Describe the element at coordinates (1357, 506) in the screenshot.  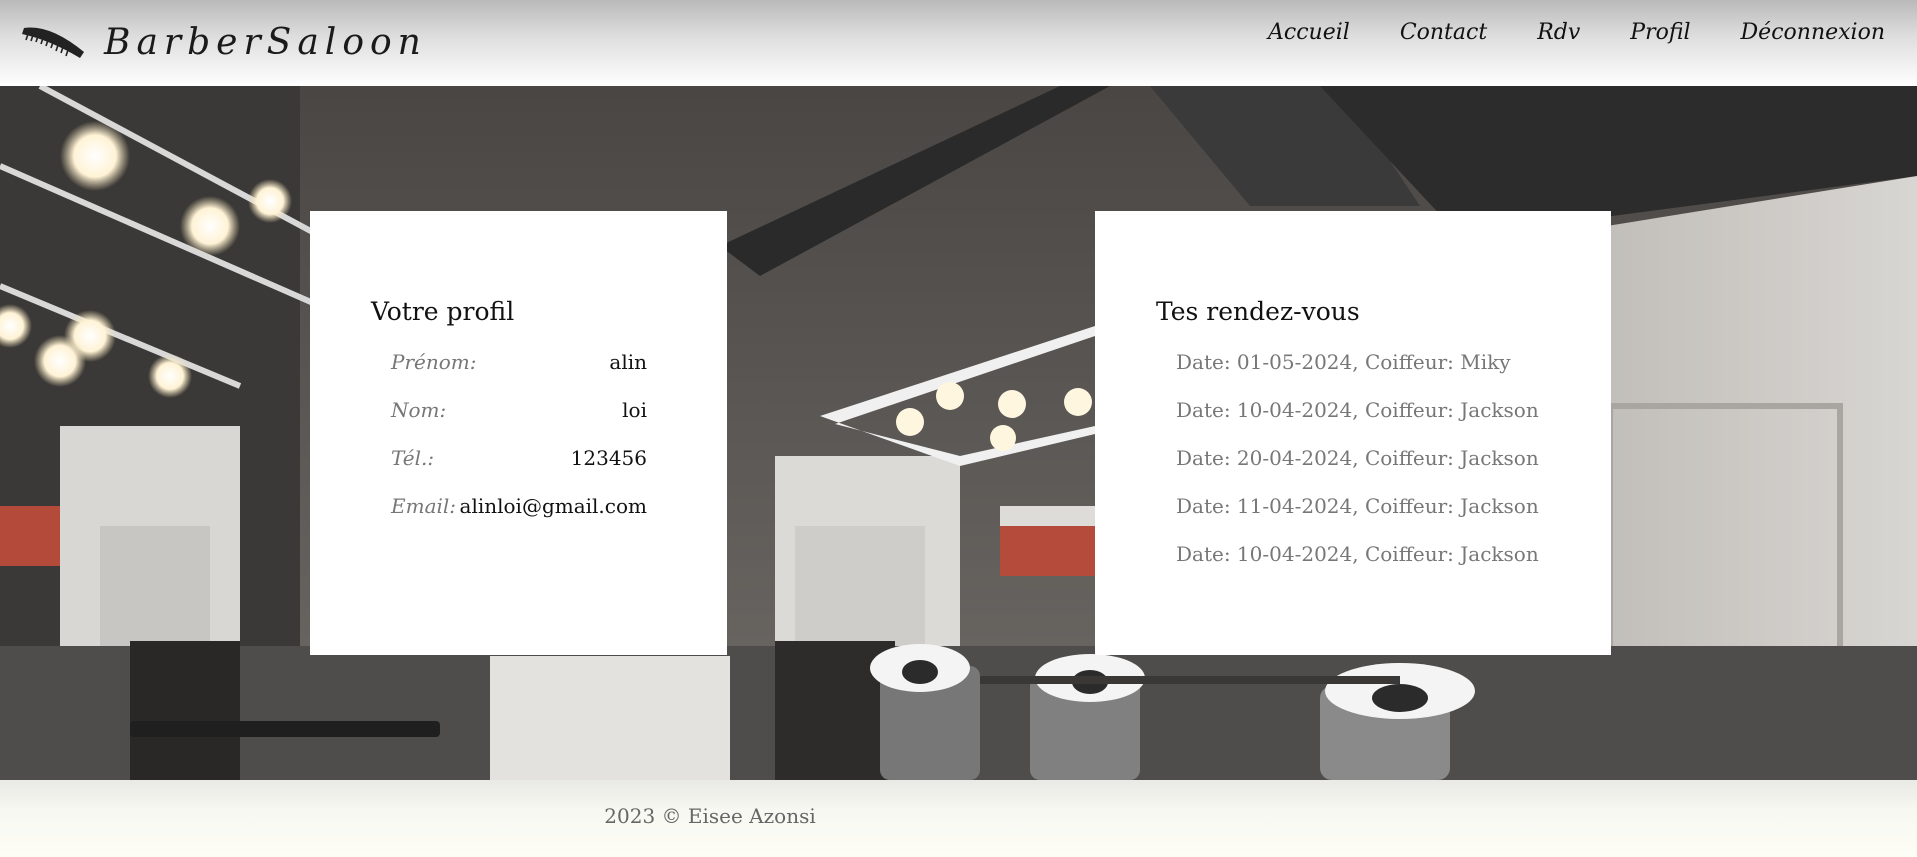
I see `appointment-item: Date: 11-04-2024, Coiffeur: Jackson` at that location.